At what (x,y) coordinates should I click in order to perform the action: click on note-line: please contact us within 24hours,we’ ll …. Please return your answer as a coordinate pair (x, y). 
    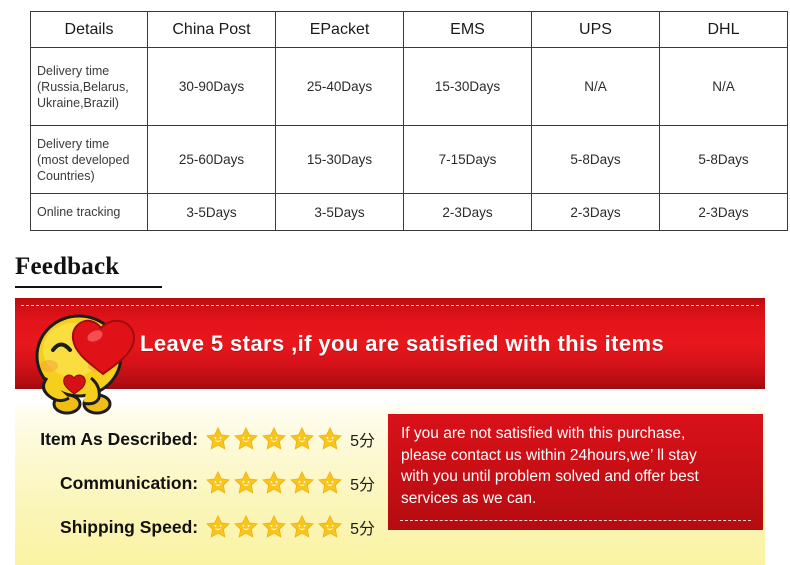
    Looking at the image, I should click on (549, 455).